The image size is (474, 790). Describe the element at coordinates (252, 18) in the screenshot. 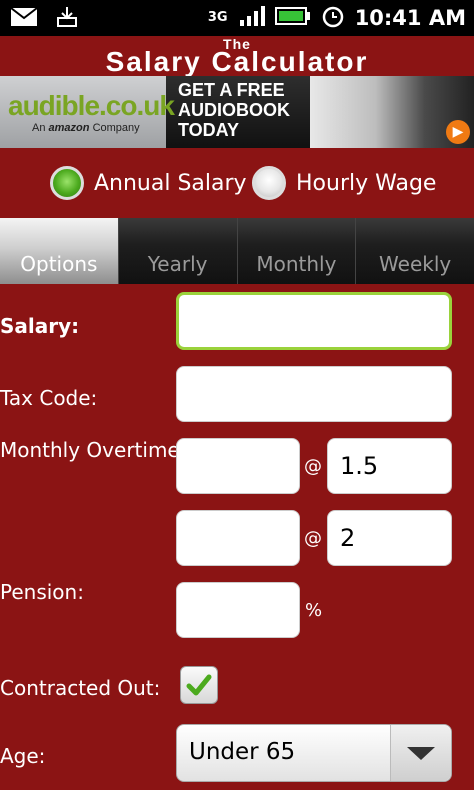

I see `signal-icon` at that location.